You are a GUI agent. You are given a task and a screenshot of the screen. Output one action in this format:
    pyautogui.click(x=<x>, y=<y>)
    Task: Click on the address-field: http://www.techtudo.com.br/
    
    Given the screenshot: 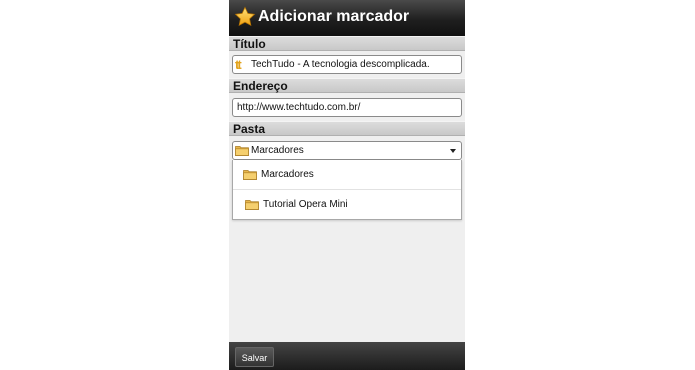 What is the action you would take?
    pyautogui.click(x=347, y=107)
    